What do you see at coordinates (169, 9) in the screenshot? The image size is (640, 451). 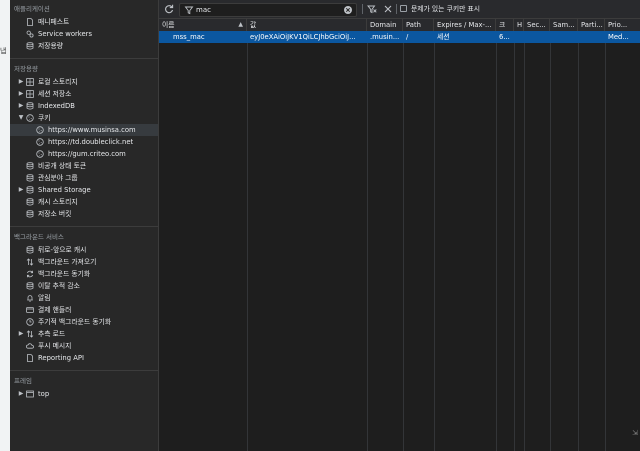 I see `refresh-icon` at bounding box center [169, 9].